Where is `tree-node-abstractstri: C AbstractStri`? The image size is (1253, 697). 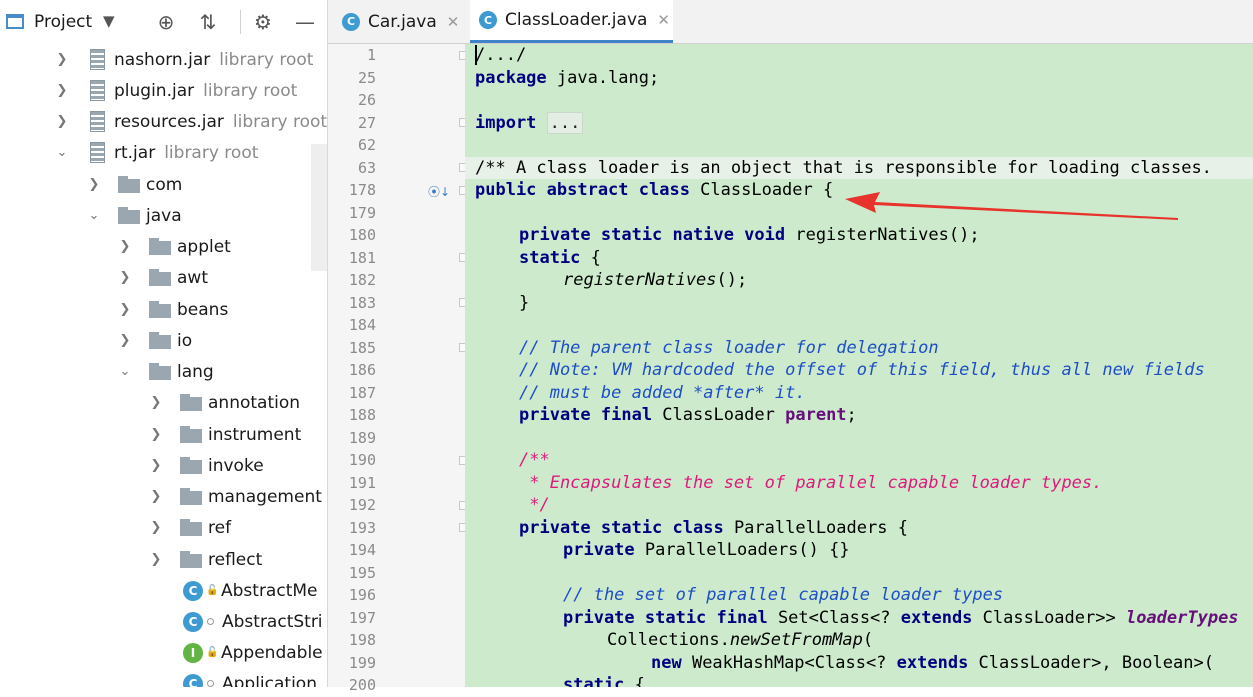 tree-node-abstractstri: C AbstractStri is located at coordinates (253, 621).